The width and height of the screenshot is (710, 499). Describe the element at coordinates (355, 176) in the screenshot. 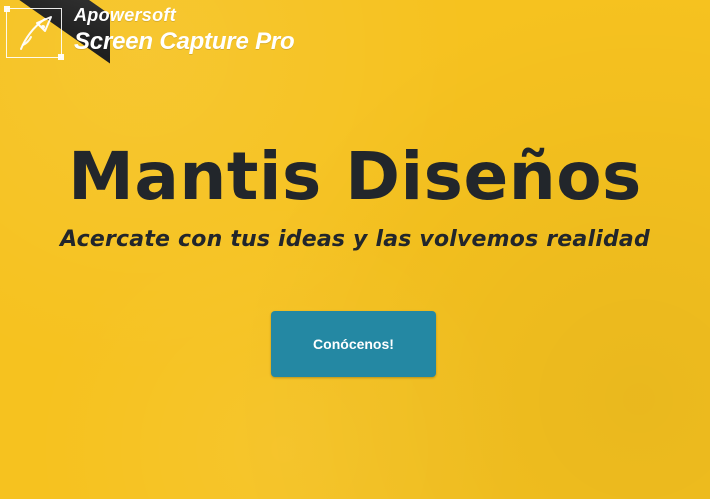

I see `hero-title: Mantis Diseños` at that location.